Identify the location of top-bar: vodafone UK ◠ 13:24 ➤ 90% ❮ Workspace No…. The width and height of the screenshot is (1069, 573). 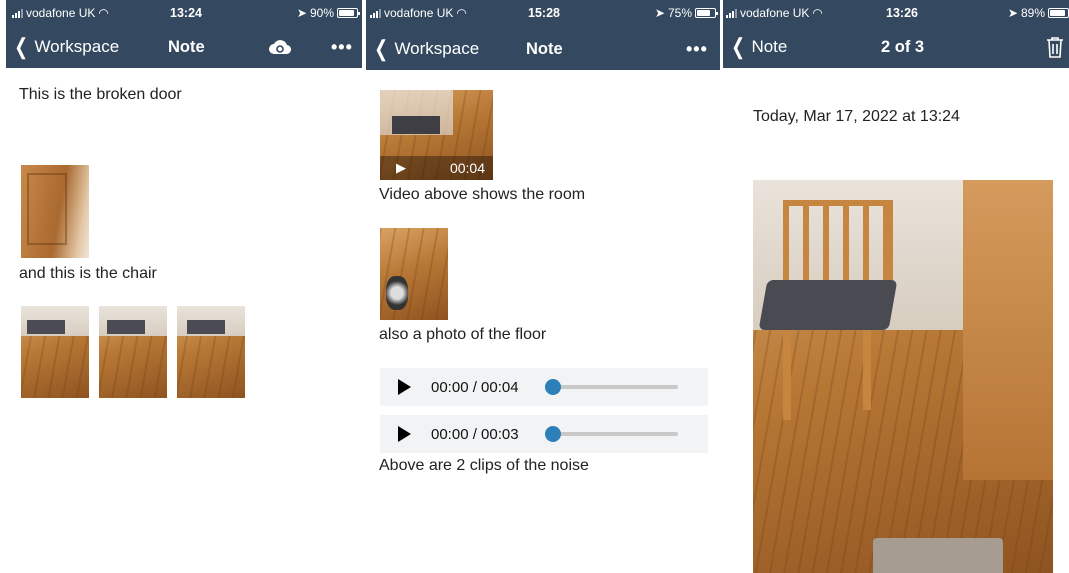
(184, 34).